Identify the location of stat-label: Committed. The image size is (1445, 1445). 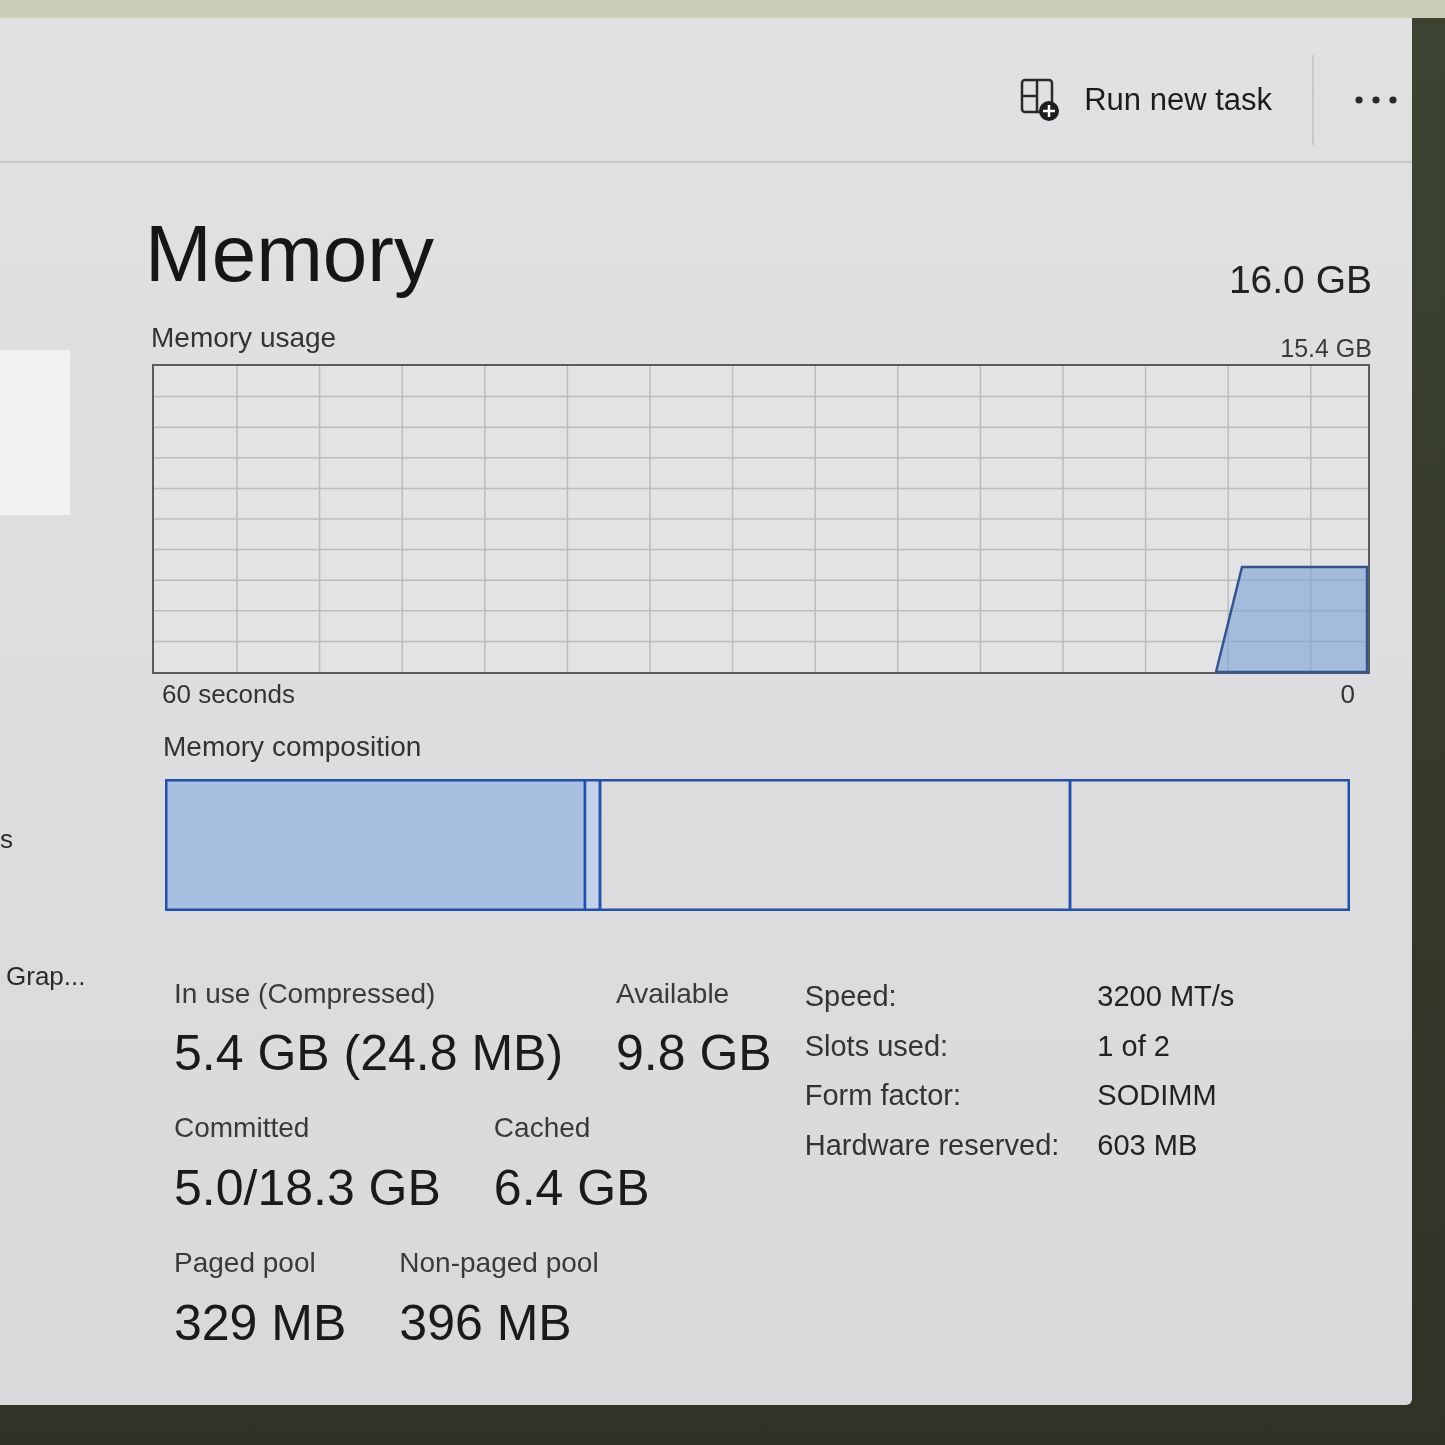
(242, 1128).